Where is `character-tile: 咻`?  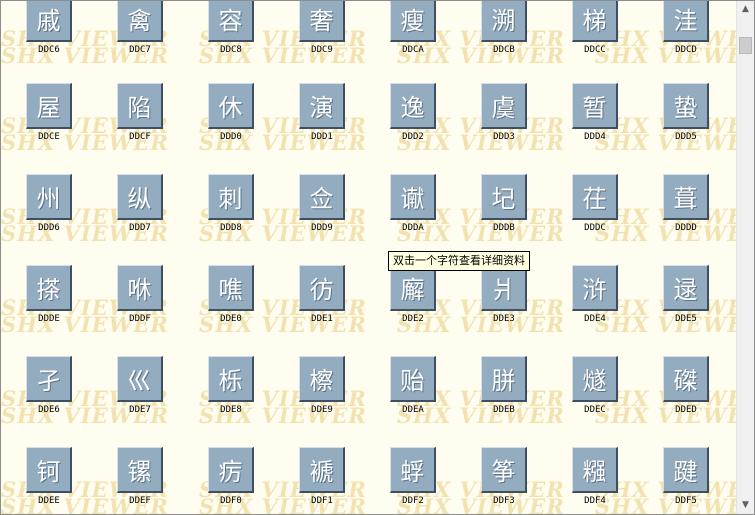 character-tile: 咻 is located at coordinates (140, 288).